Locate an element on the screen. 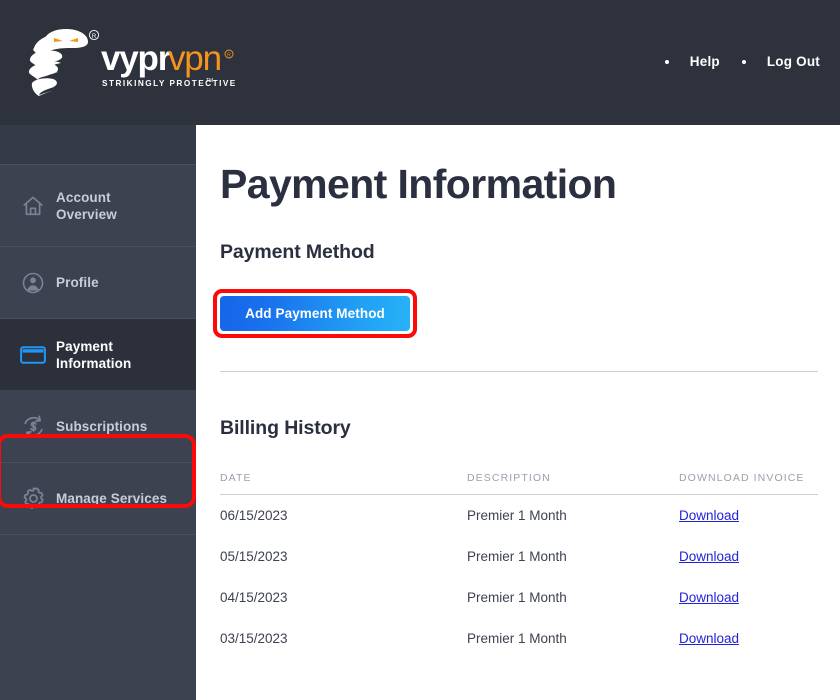 Image resolution: width=840 pixels, height=700 pixels. refresh-dollar-icon is located at coordinates (33, 427).